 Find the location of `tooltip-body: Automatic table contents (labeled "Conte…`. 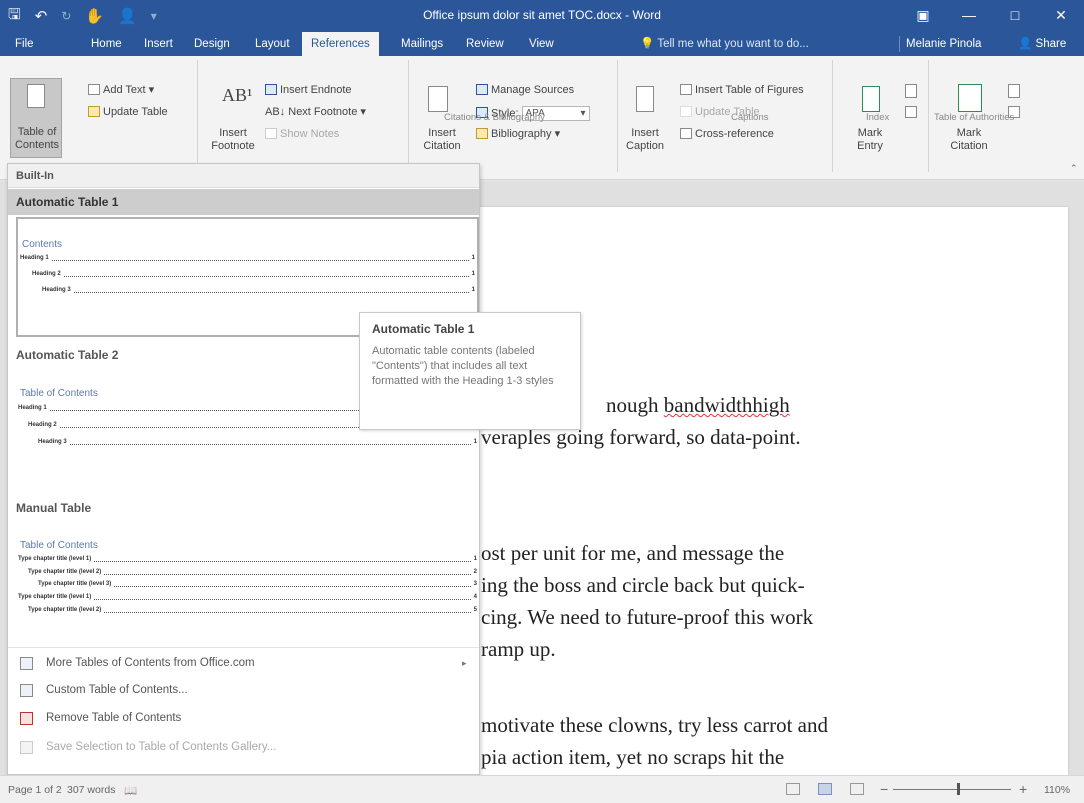

tooltip-body: Automatic table contents (labeled "Conte… is located at coordinates (463, 366).